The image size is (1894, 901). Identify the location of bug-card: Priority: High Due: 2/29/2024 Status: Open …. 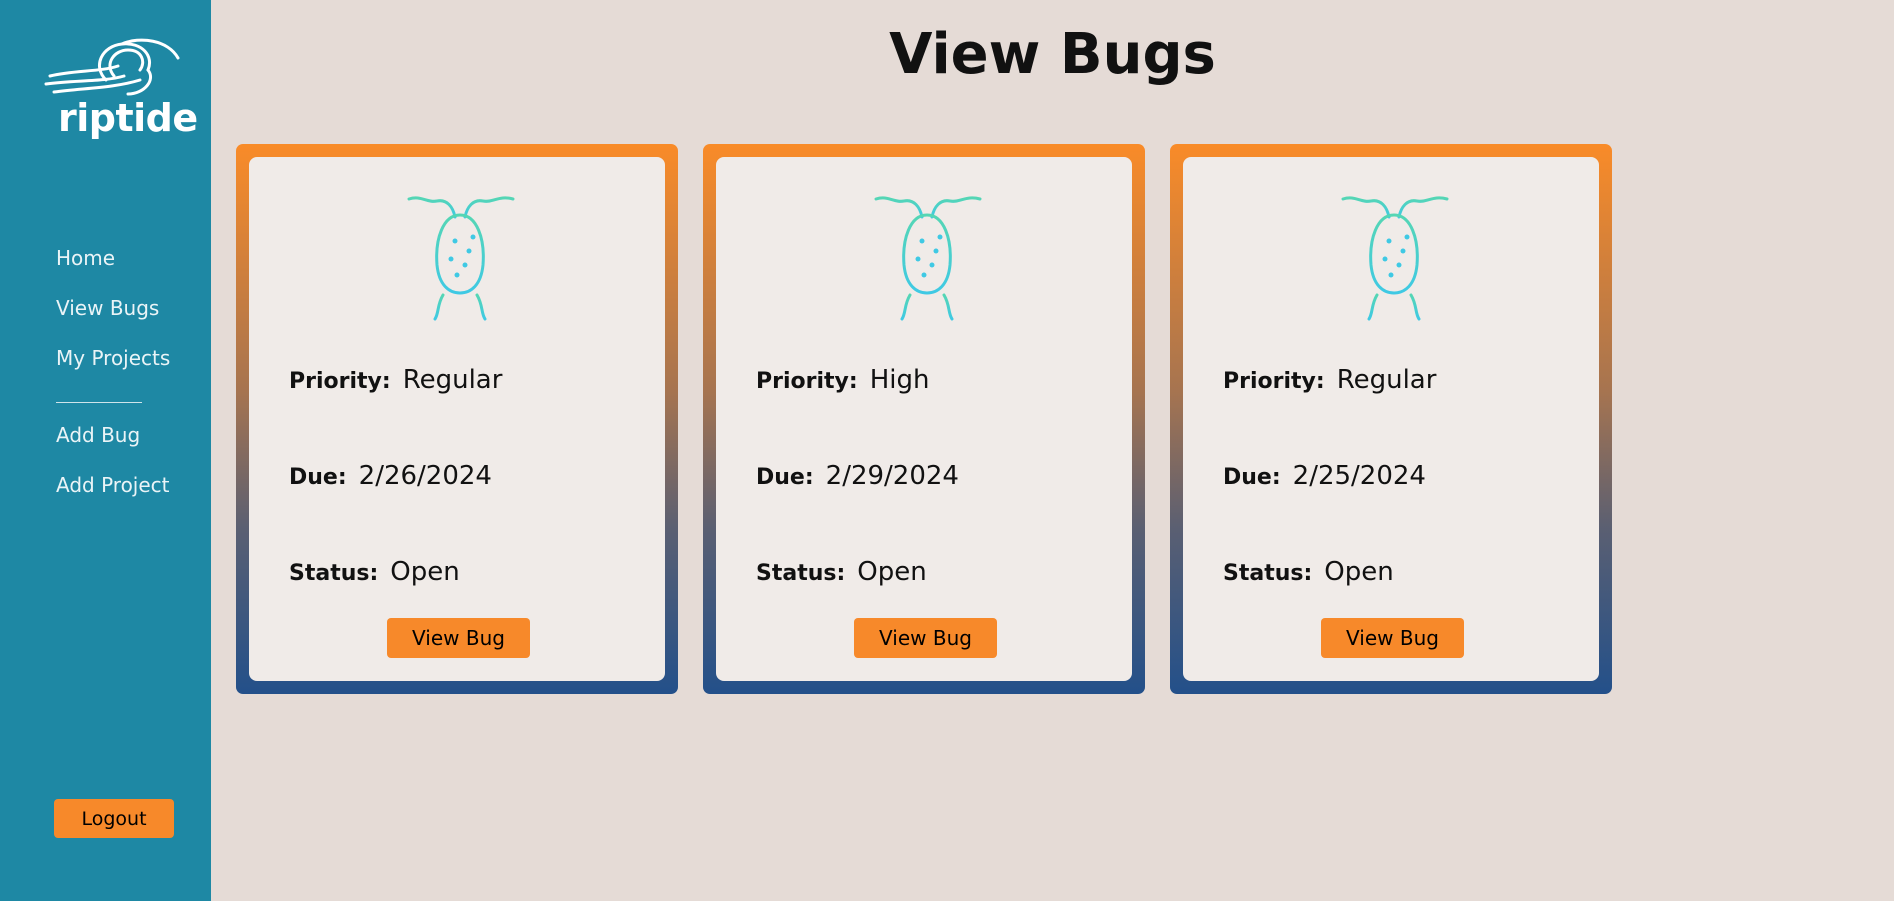
(924, 419).